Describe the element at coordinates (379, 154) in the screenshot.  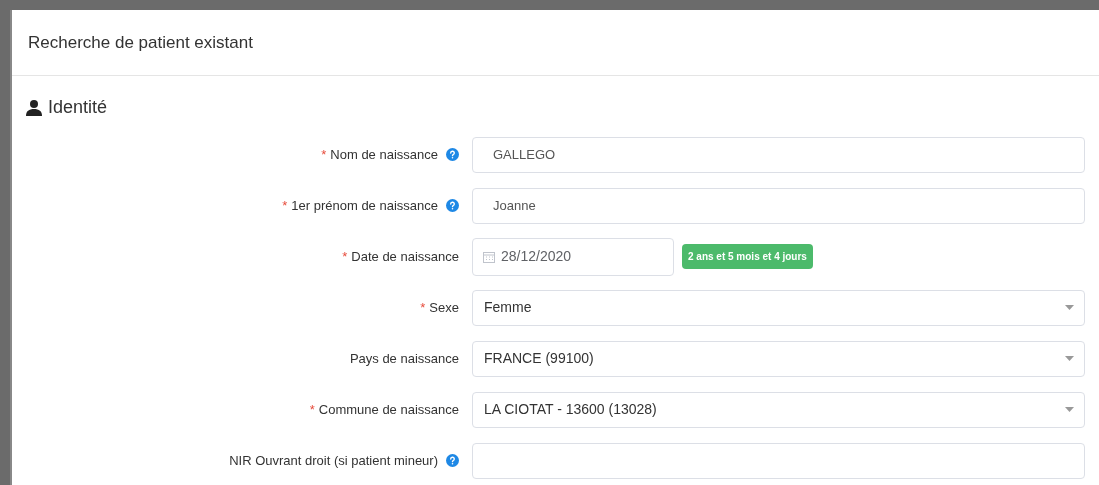
I see `field-label: * Nom de naissance` at that location.